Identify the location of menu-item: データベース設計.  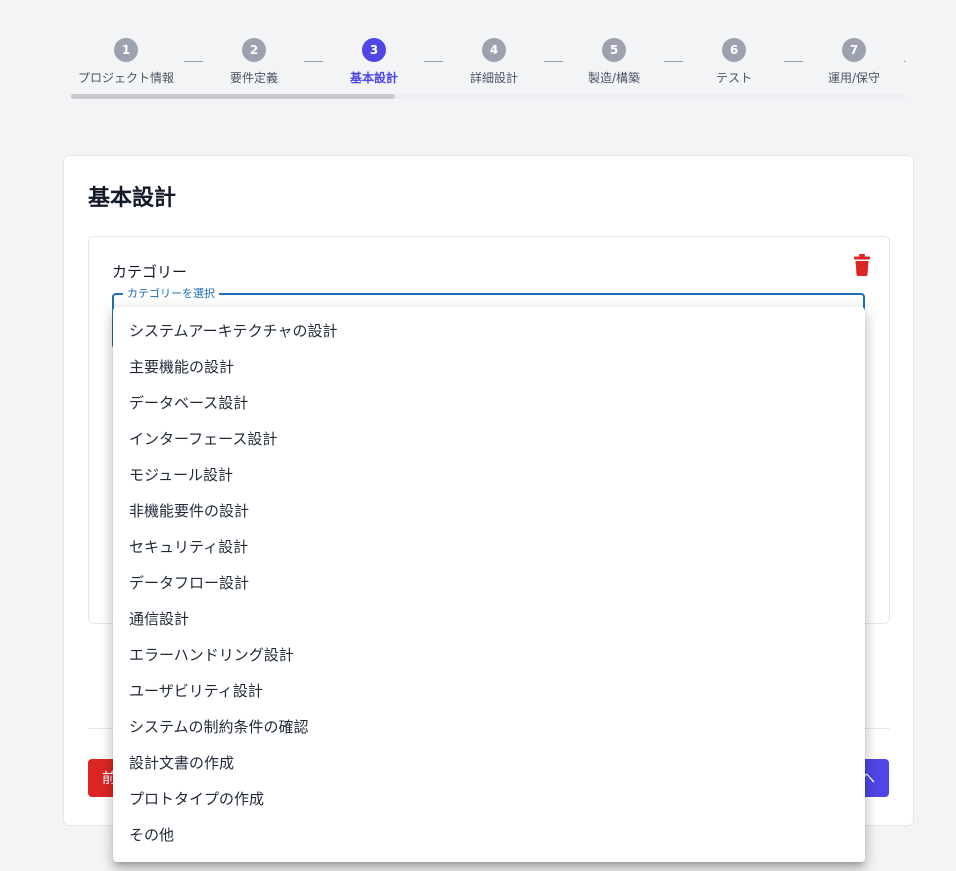
(489, 403).